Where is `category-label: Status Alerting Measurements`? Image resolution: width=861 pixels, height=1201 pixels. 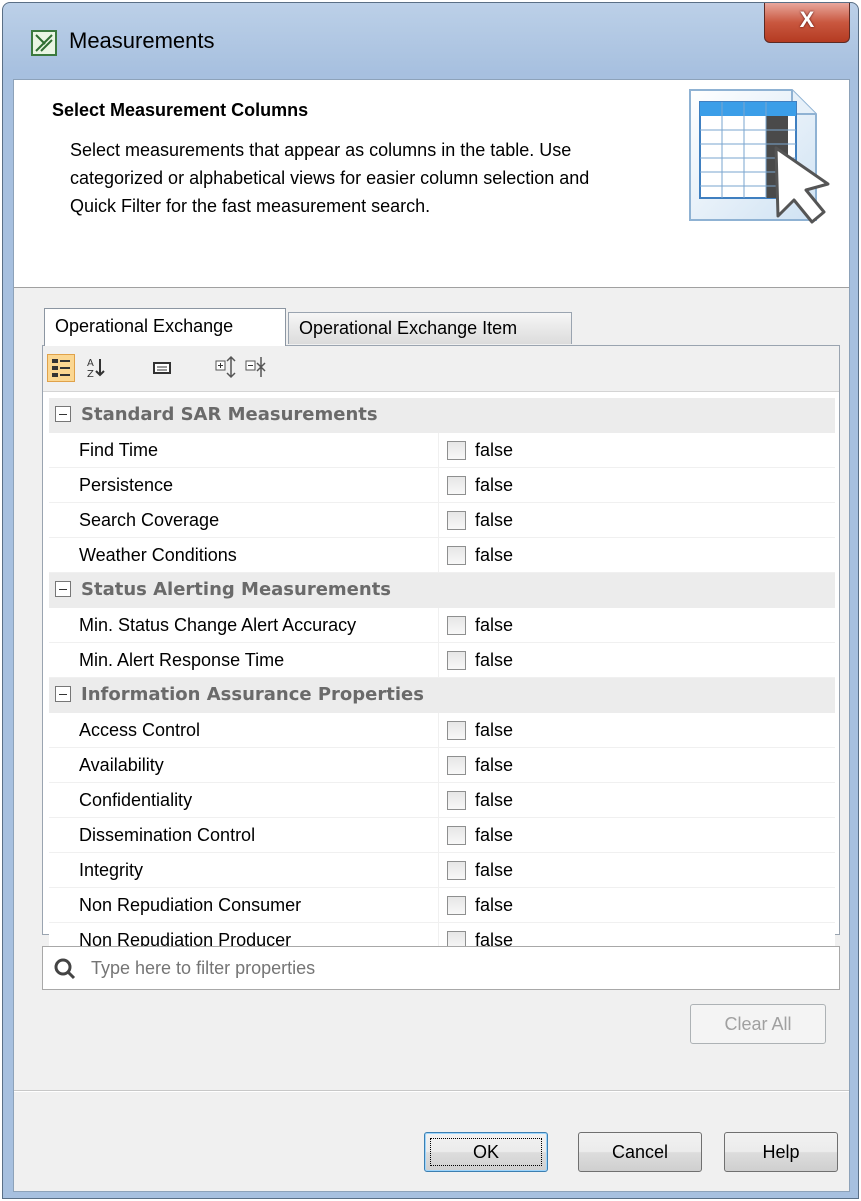
category-label: Status Alerting Measurements is located at coordinates (236, 589).